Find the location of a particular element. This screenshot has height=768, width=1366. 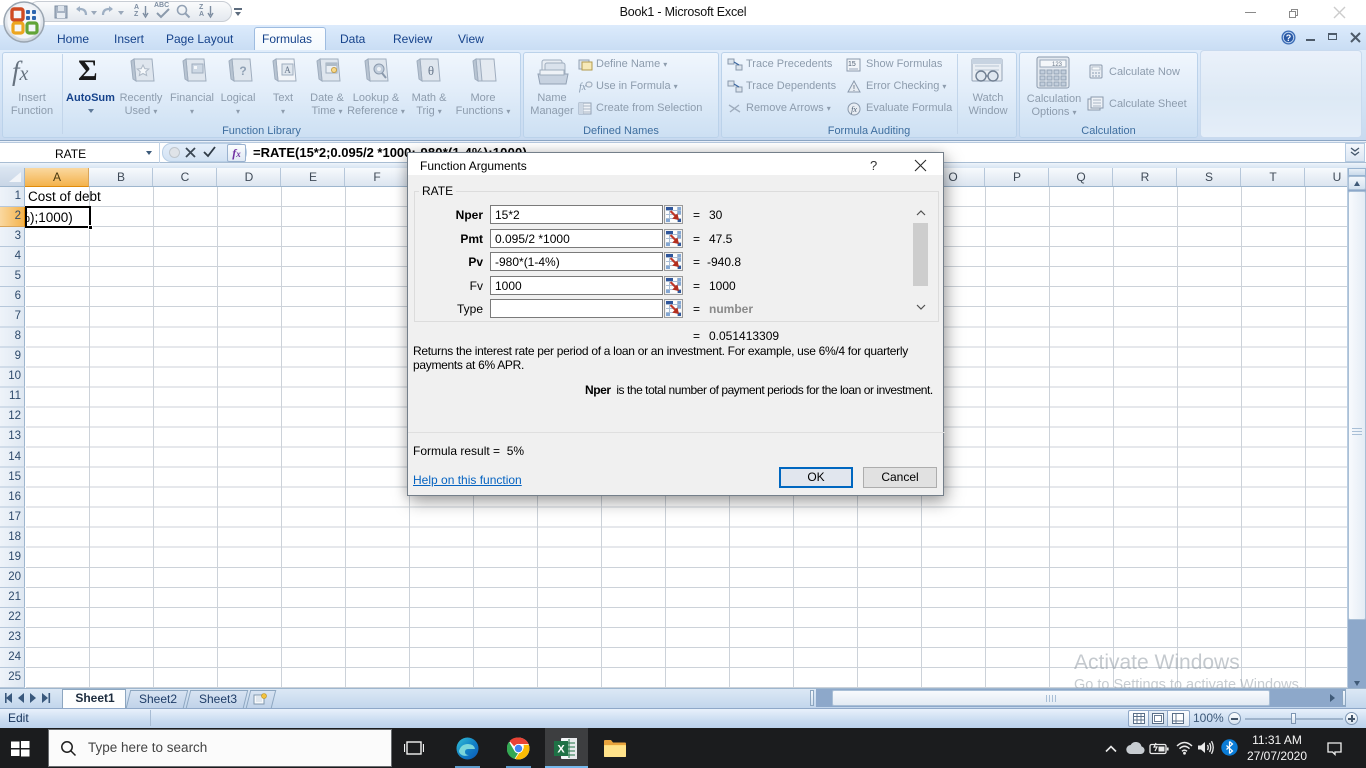

svg-text: 15 is located at coordinates (852, 64).